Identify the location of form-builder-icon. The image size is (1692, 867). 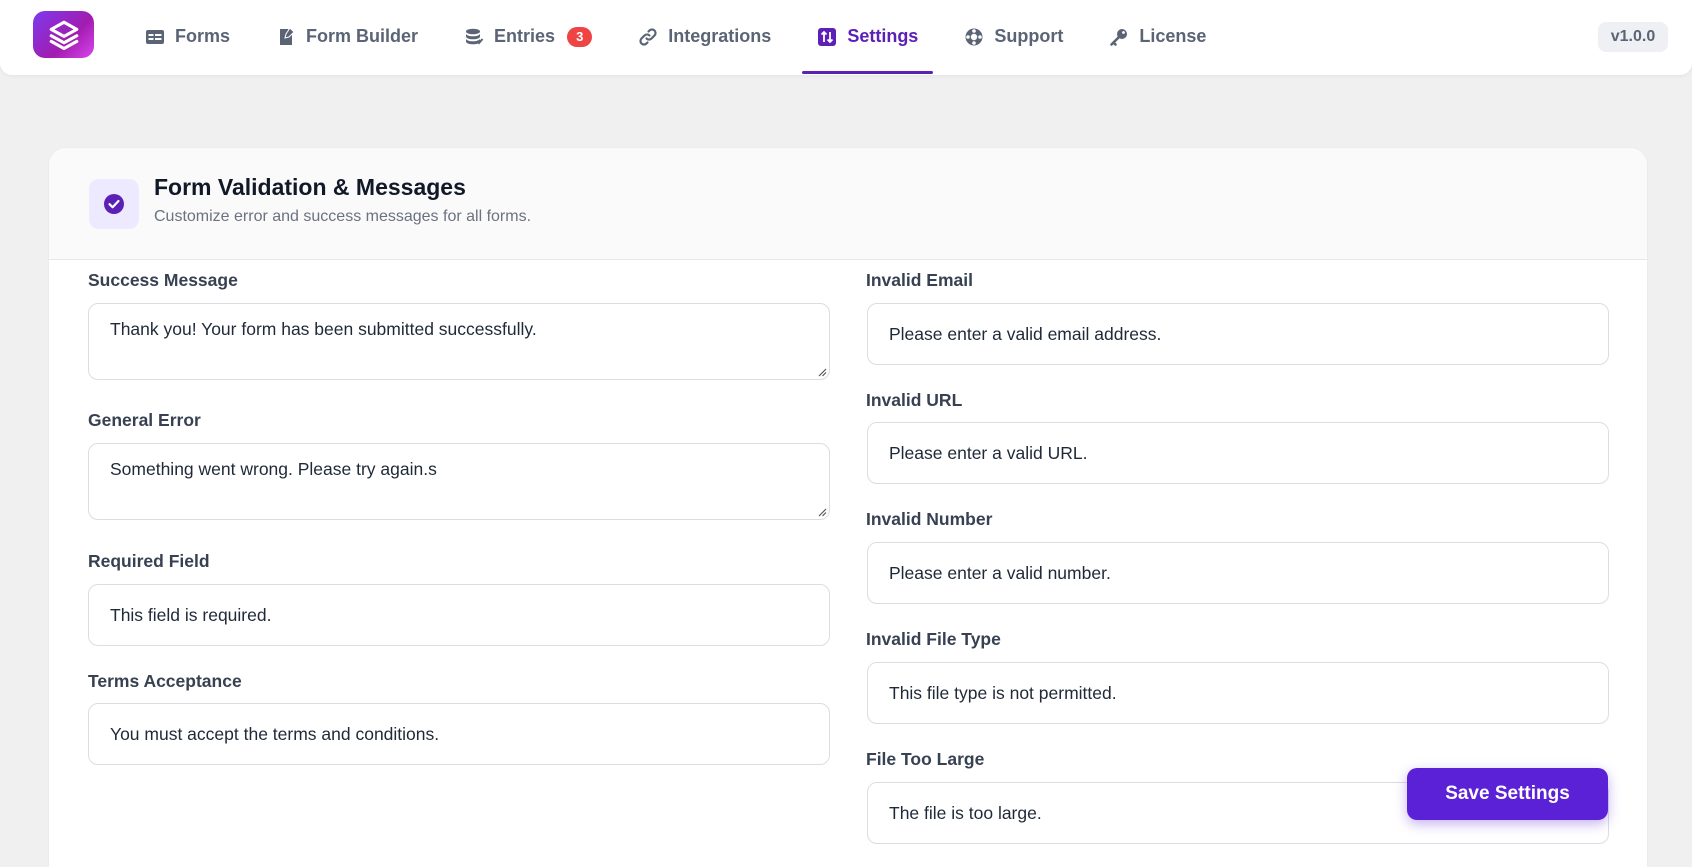
(287, 35).